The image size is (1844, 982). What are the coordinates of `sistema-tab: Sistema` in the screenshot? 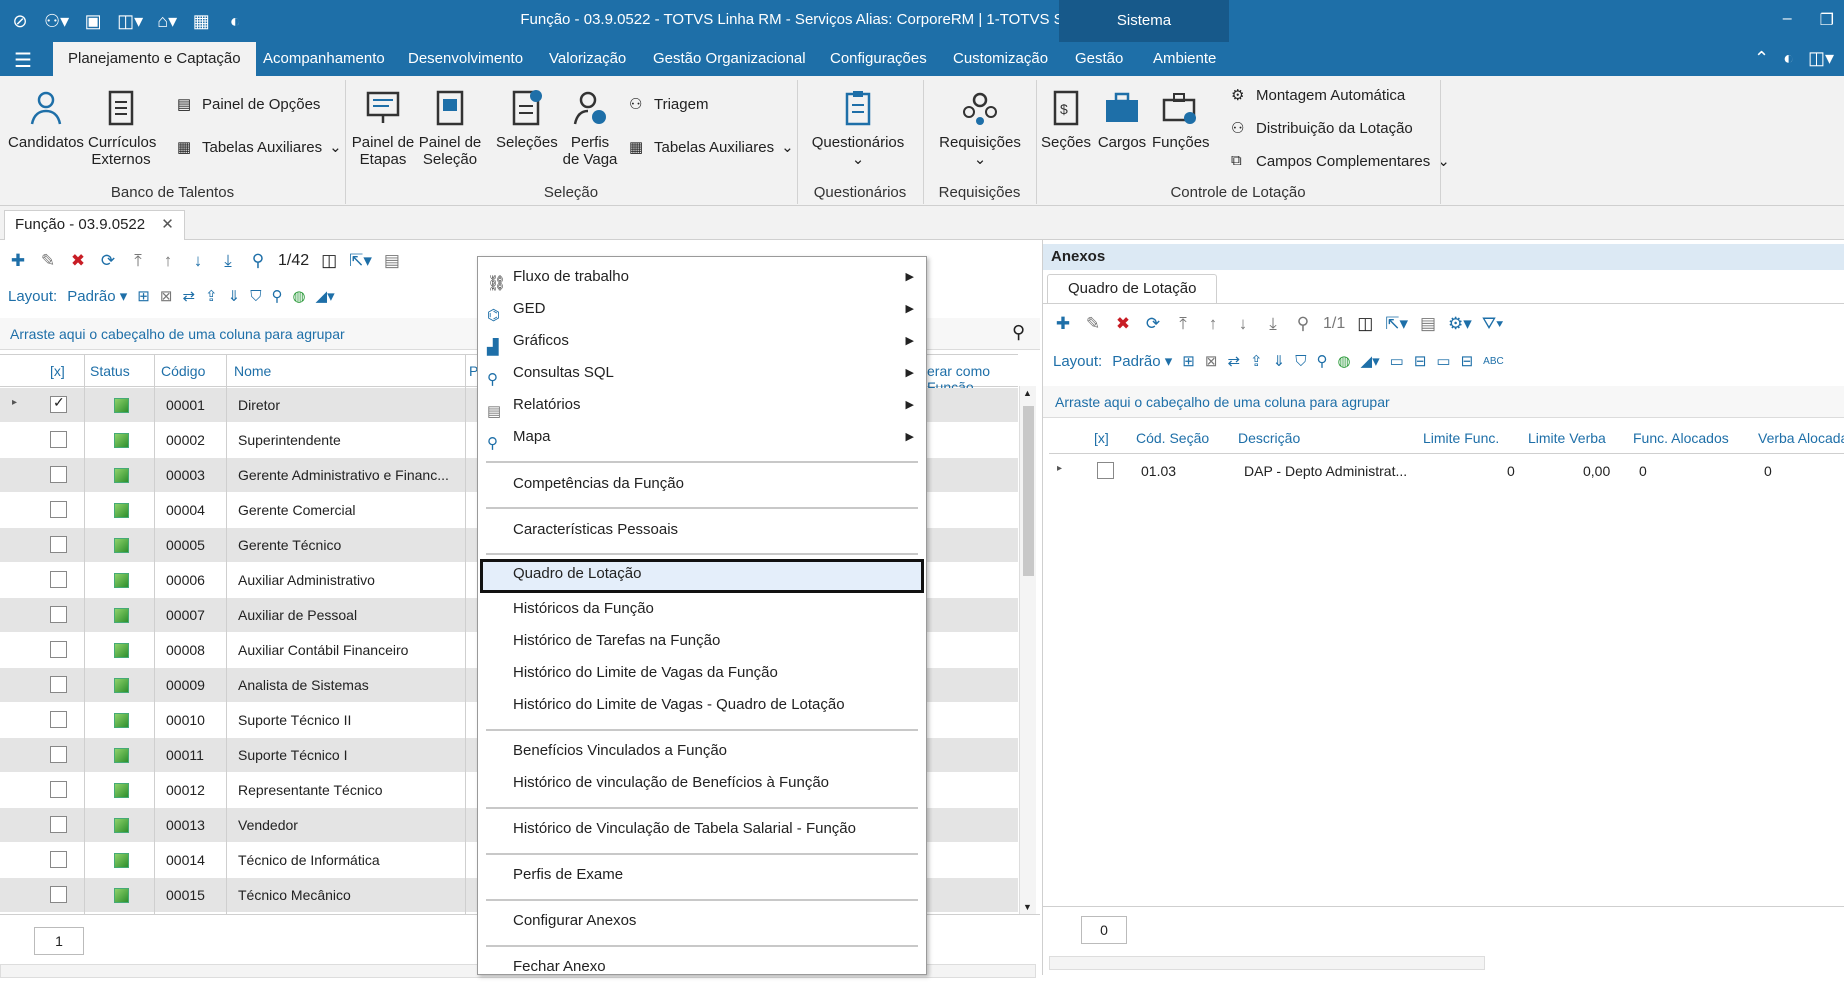 It's located at (1144, 21).